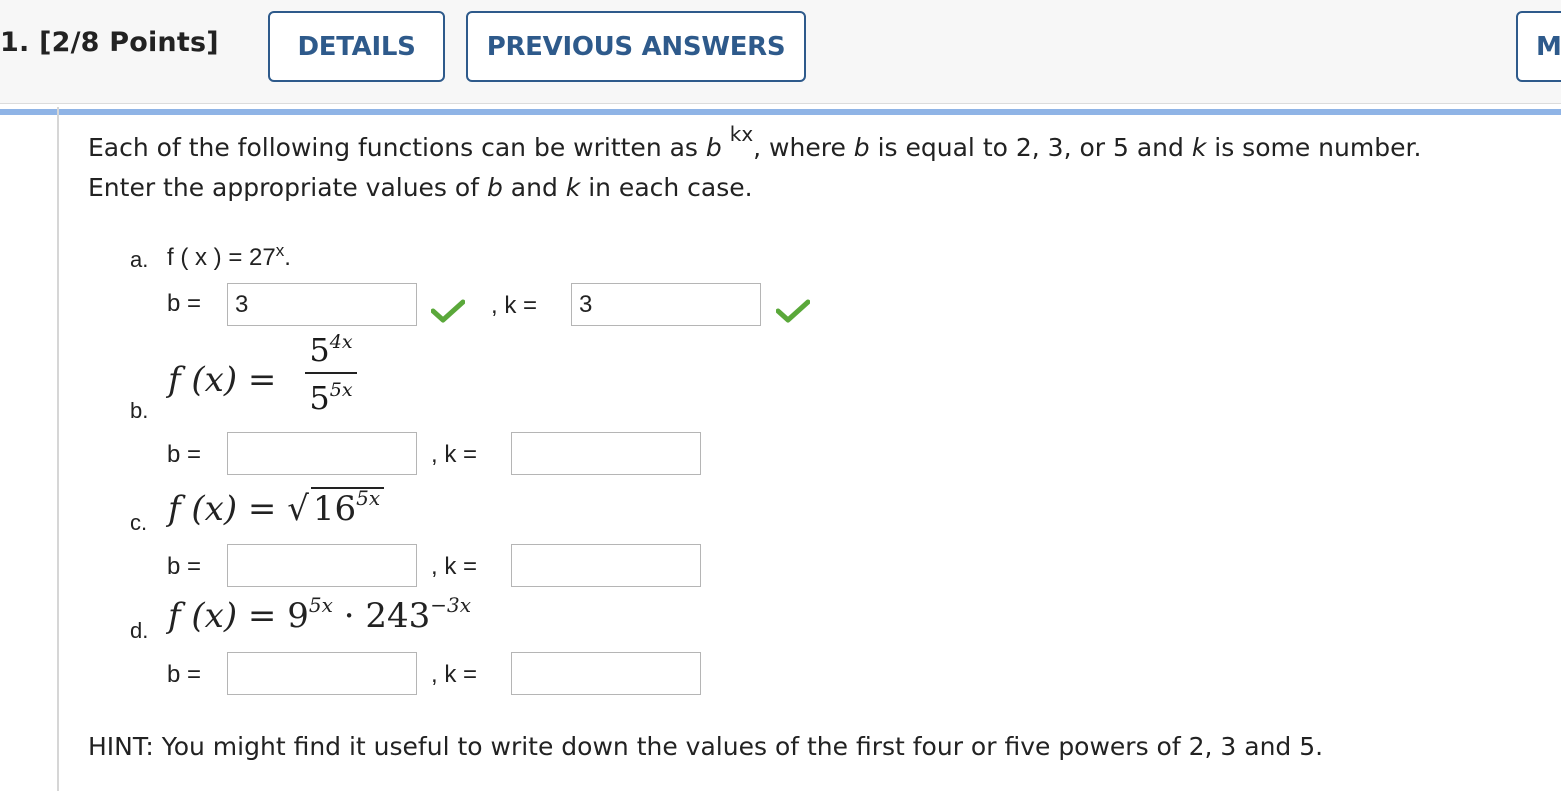 The height and width of the screenshot is (791, 1561). I want to click on question-points: 1. [2/8 Points], so click(109, 42).